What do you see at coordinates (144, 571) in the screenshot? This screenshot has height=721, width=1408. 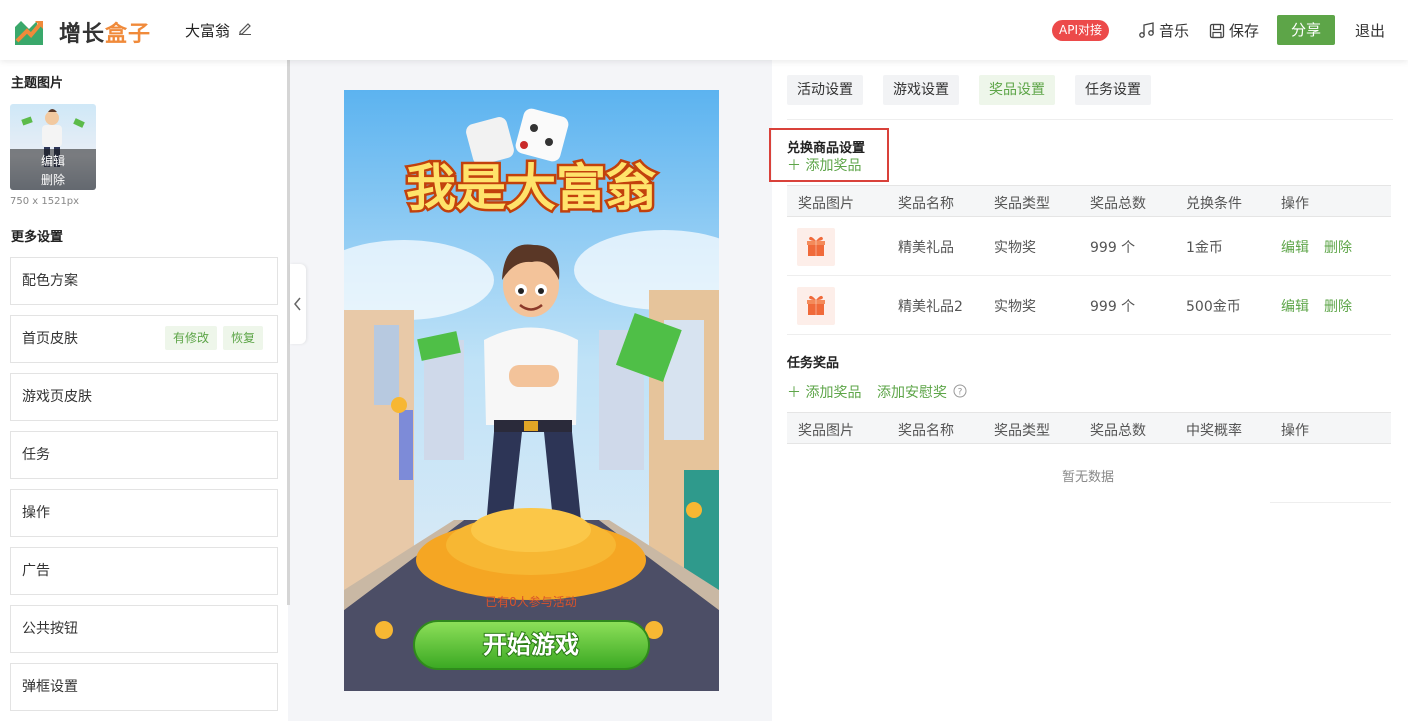 I see `menu-item-ads: 广告` at bounding box center [144, 571].